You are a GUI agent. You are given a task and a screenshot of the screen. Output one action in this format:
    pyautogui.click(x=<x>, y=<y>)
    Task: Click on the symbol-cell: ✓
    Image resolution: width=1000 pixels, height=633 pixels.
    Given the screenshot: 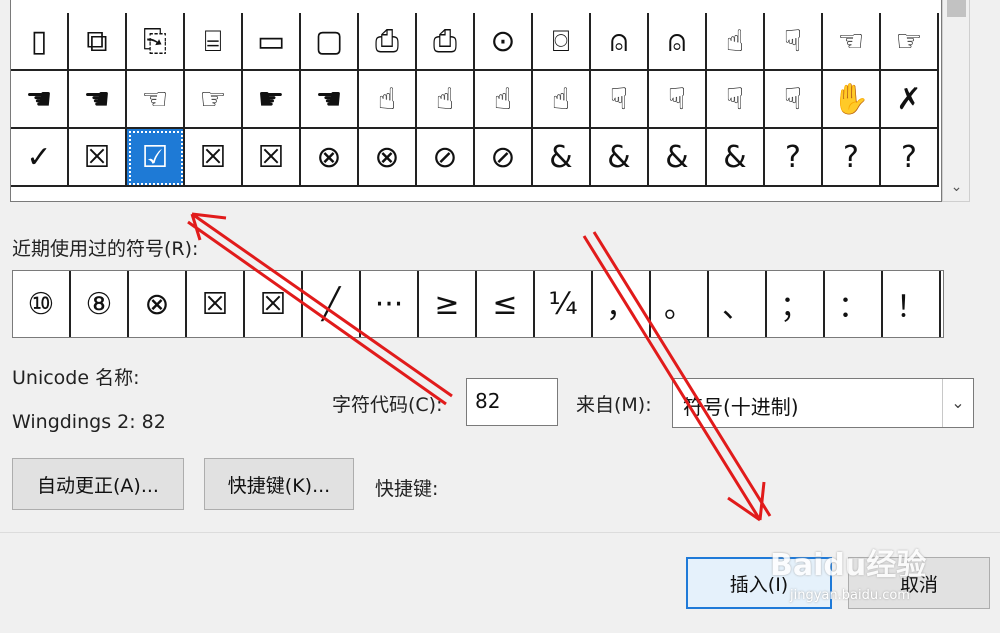 What is the action you would take?
    pyautogui.click(x=40, y=158)
    